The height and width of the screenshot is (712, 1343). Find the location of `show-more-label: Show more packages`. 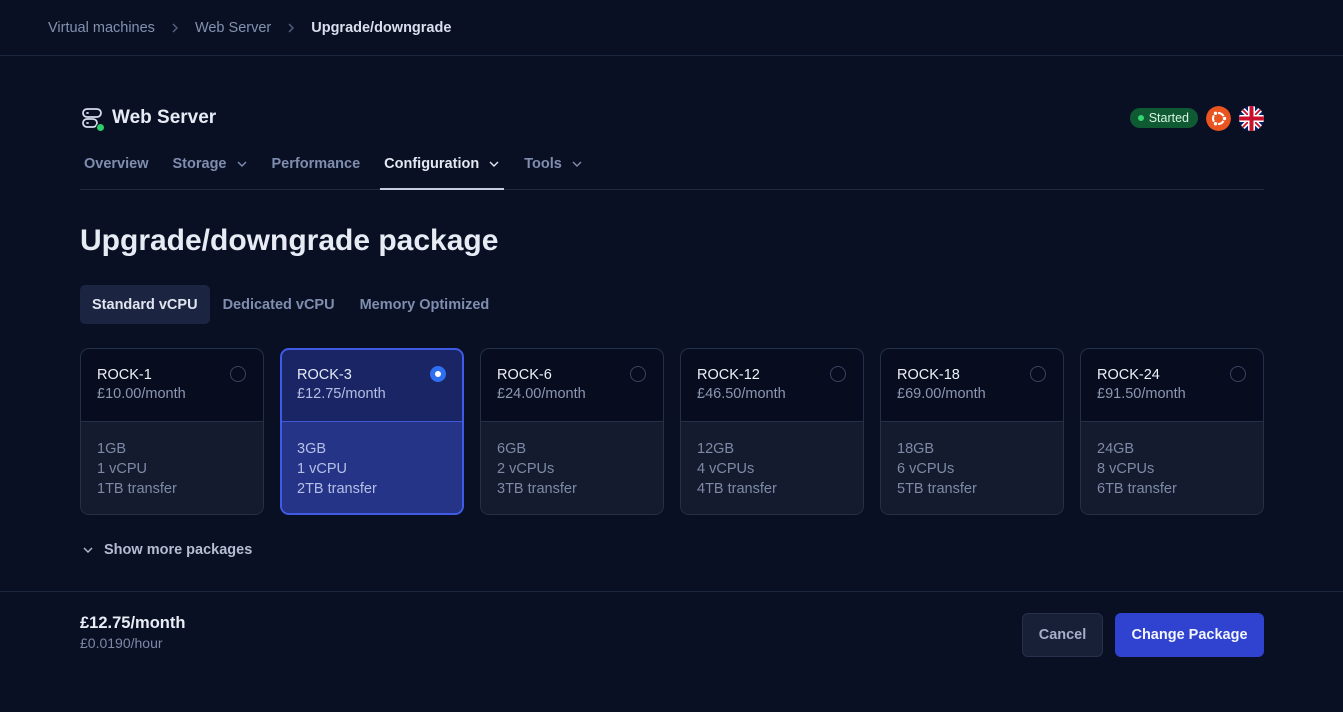

show-more-label: Show more packages is located at coordinates (178, 550).